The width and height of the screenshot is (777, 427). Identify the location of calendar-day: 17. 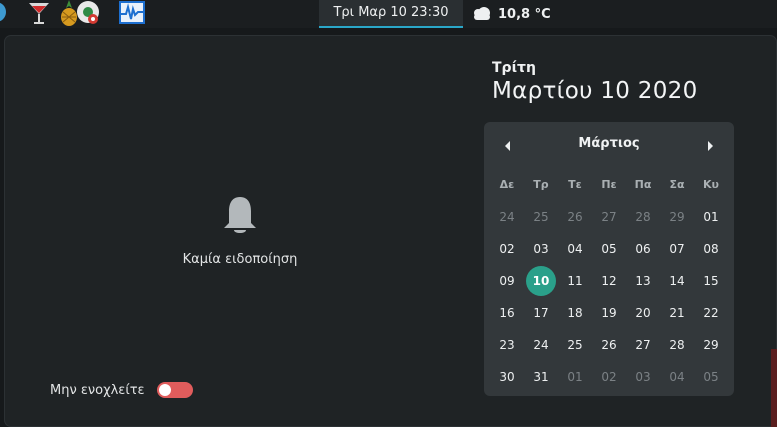
(541, 313).